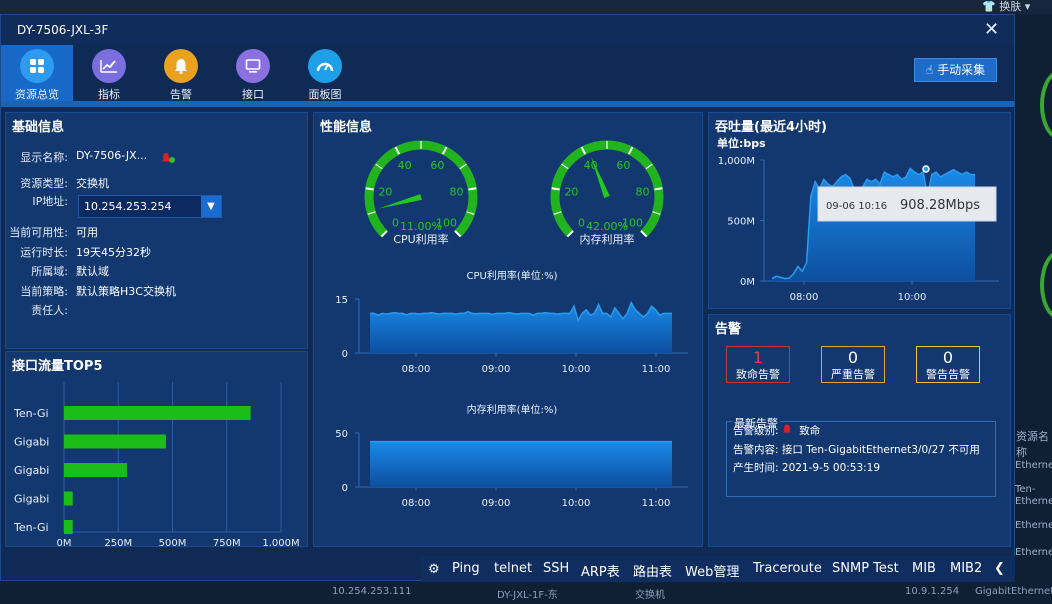  I want to click on info-value: 可用, so click(87, 232).